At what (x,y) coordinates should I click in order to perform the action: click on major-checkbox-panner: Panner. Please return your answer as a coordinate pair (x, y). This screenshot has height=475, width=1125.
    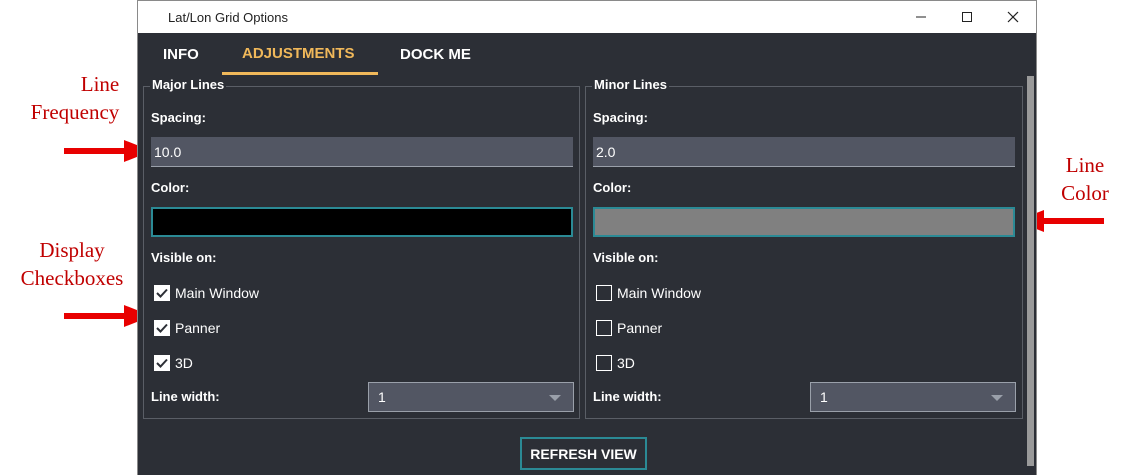
    Looking at the image, I should click on (187, 328).